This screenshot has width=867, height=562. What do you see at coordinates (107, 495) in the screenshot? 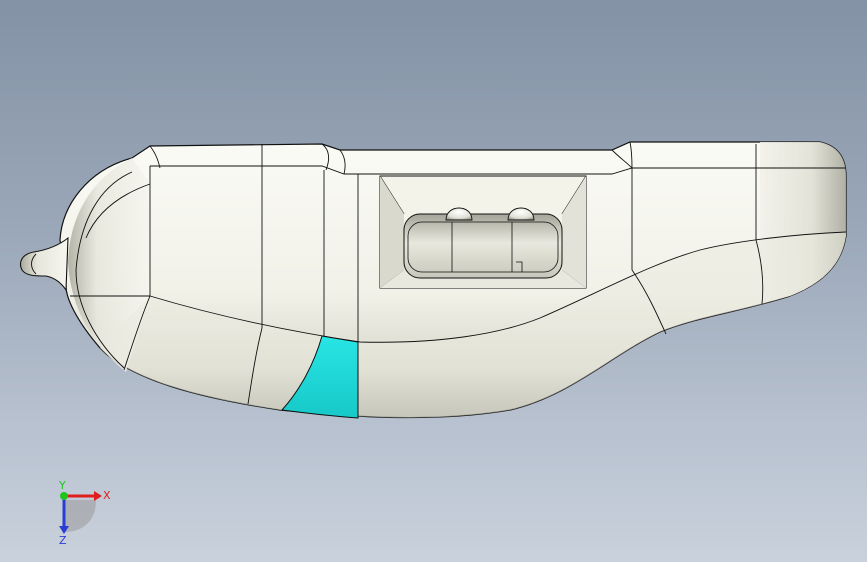
I see `x-axis-label: X` at bounding box center [107, 495].